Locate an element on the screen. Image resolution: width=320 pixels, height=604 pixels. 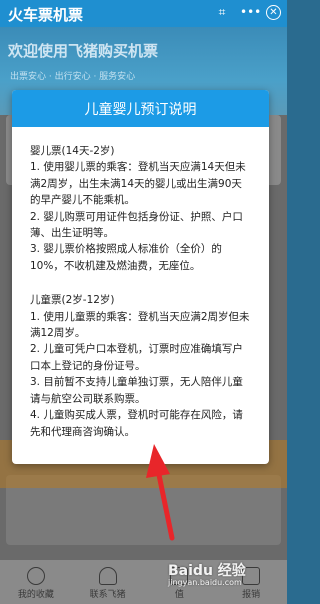
hero-subtitle: 出票安心 · 出行安心 · 服务安心 is located at coordinates (73, 77).